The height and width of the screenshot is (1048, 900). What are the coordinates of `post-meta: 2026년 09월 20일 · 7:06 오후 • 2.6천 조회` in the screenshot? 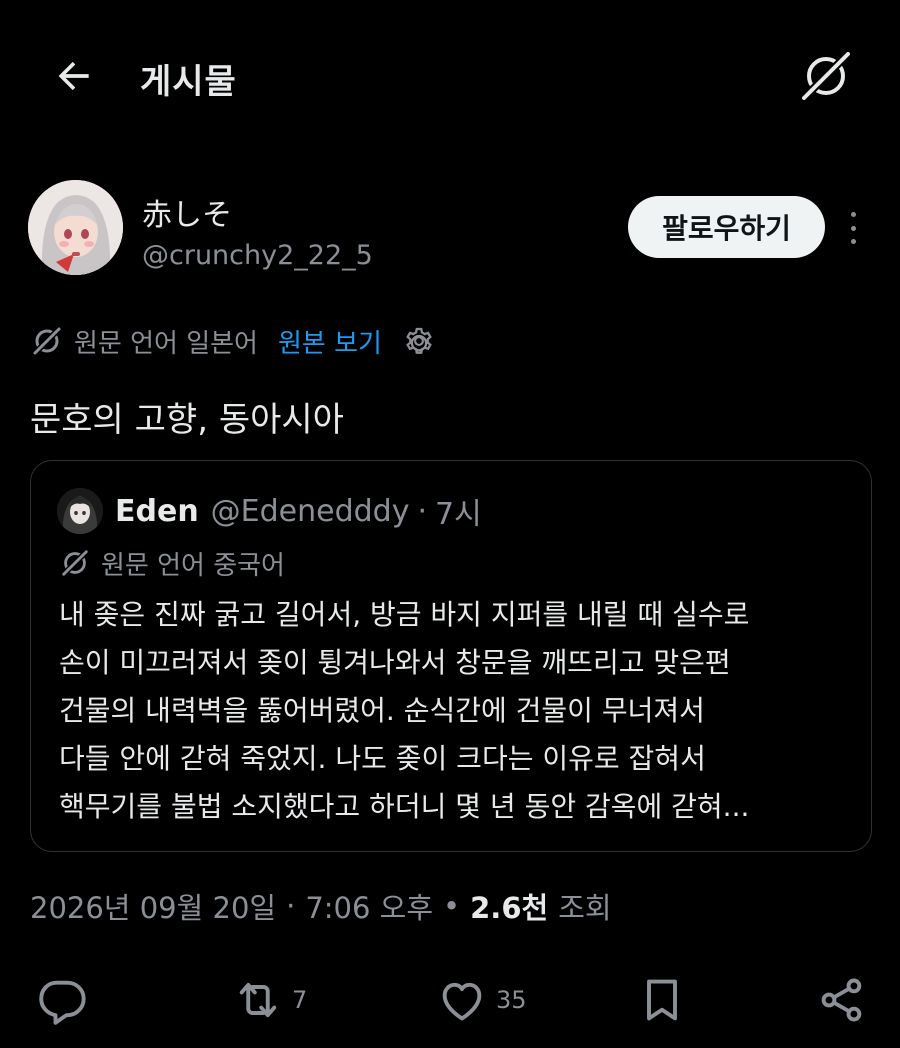 It's located at (321, 906).